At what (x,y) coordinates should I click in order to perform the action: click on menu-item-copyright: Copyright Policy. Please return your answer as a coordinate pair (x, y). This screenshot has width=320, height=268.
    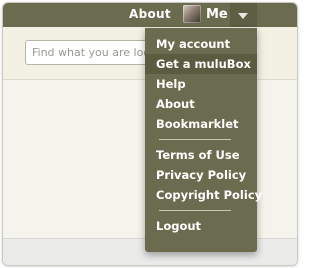
    Looking at the image, I should click on (203, 195).